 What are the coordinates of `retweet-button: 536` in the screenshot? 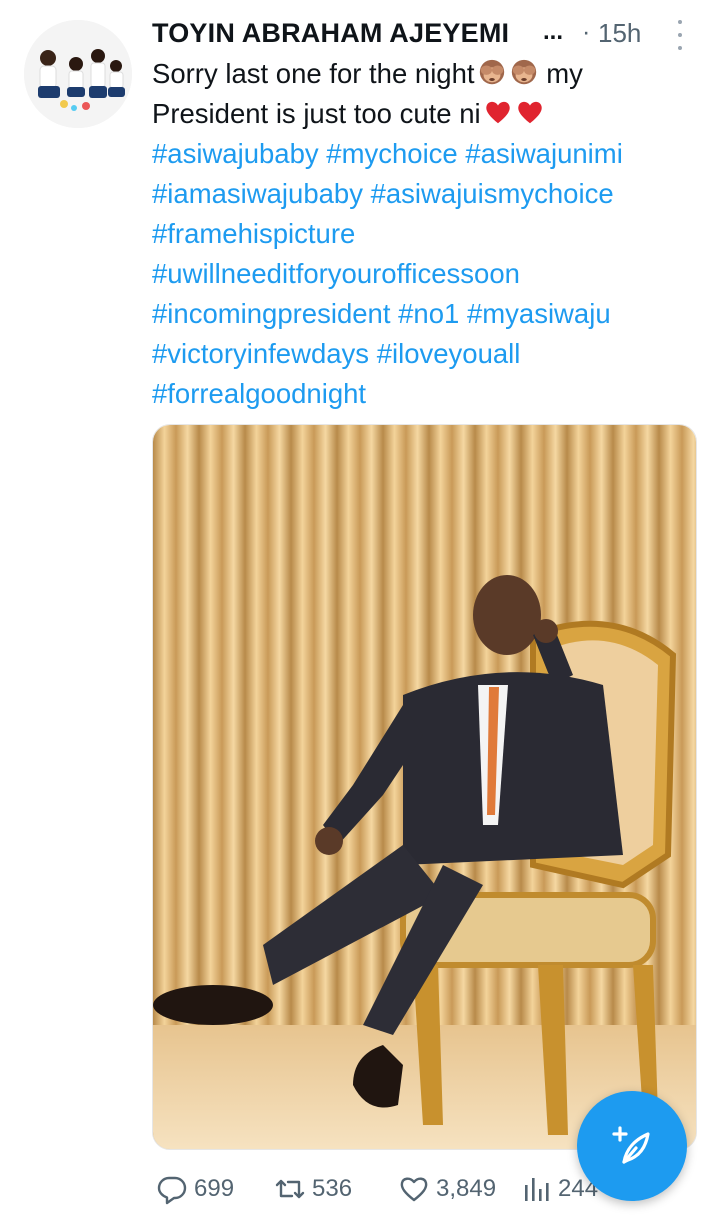 It's located at (313, 1189).